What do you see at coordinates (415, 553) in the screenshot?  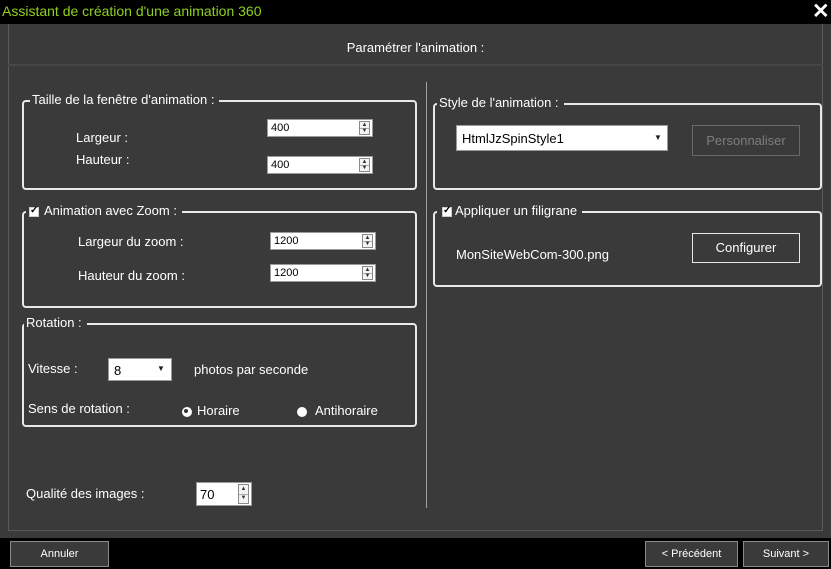 I see `footer-bar: Annuler < Précédent Suivant >` at bounding box center [415, 553].